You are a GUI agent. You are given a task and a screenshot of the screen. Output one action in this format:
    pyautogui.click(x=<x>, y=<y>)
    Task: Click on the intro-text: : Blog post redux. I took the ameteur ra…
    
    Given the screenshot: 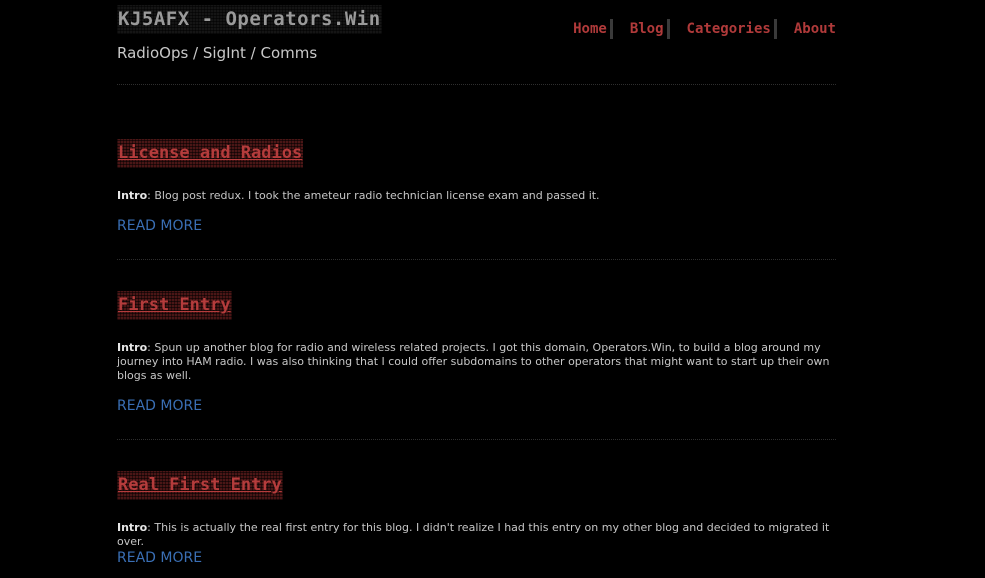 What is the action you would take?
    pyautogui.click(x=373, y=195)
    